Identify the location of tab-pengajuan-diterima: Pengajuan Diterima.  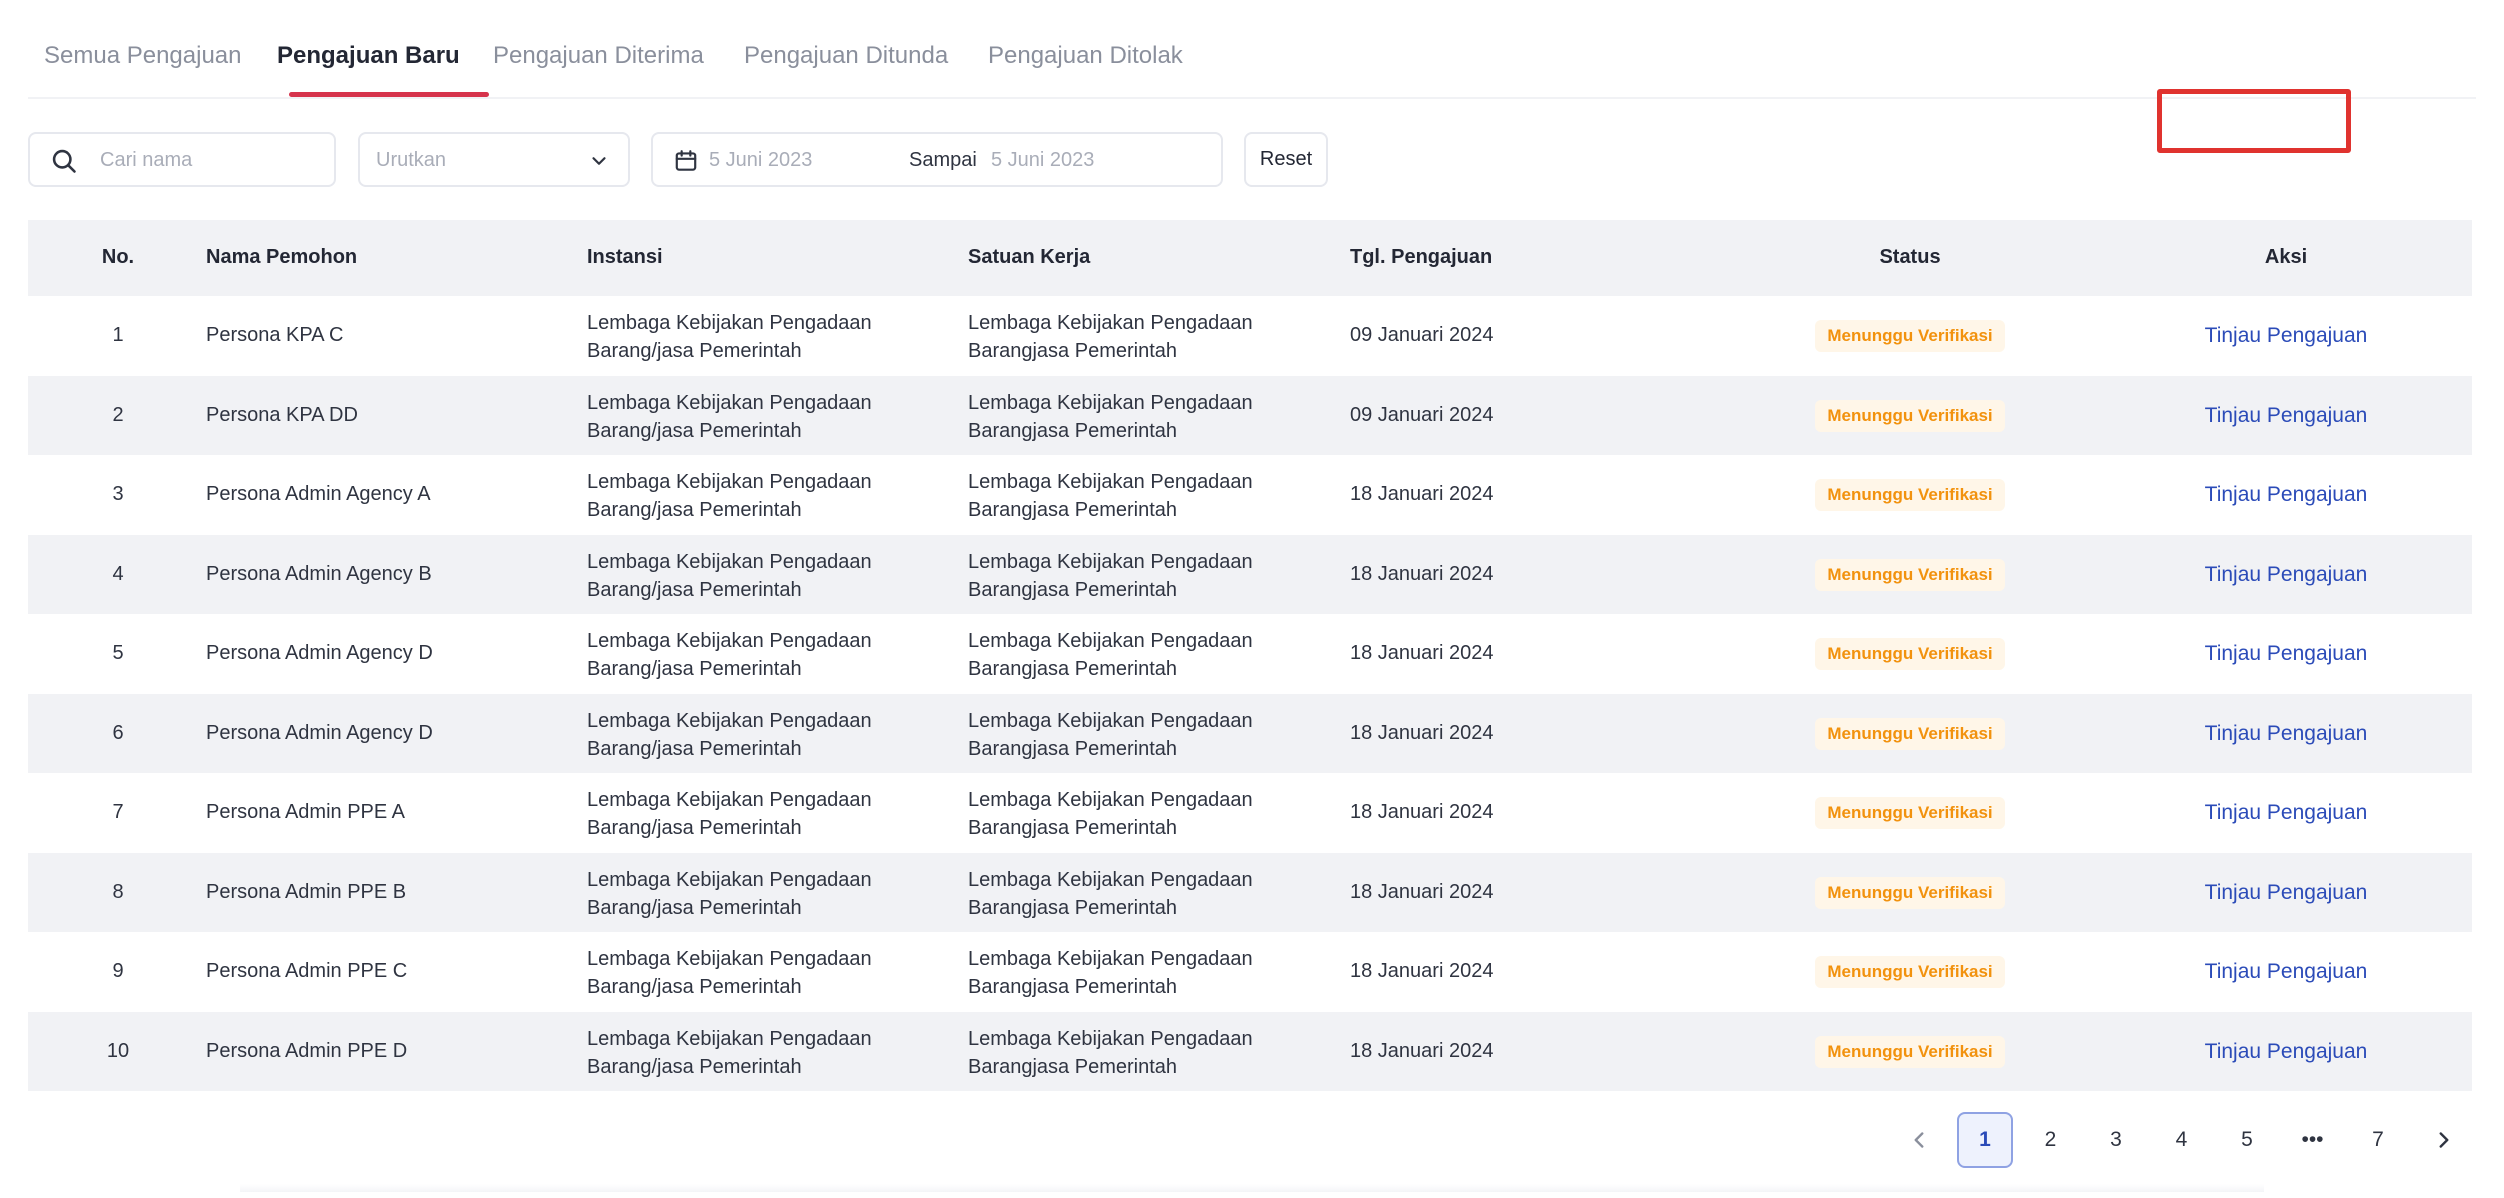
(598, 56).